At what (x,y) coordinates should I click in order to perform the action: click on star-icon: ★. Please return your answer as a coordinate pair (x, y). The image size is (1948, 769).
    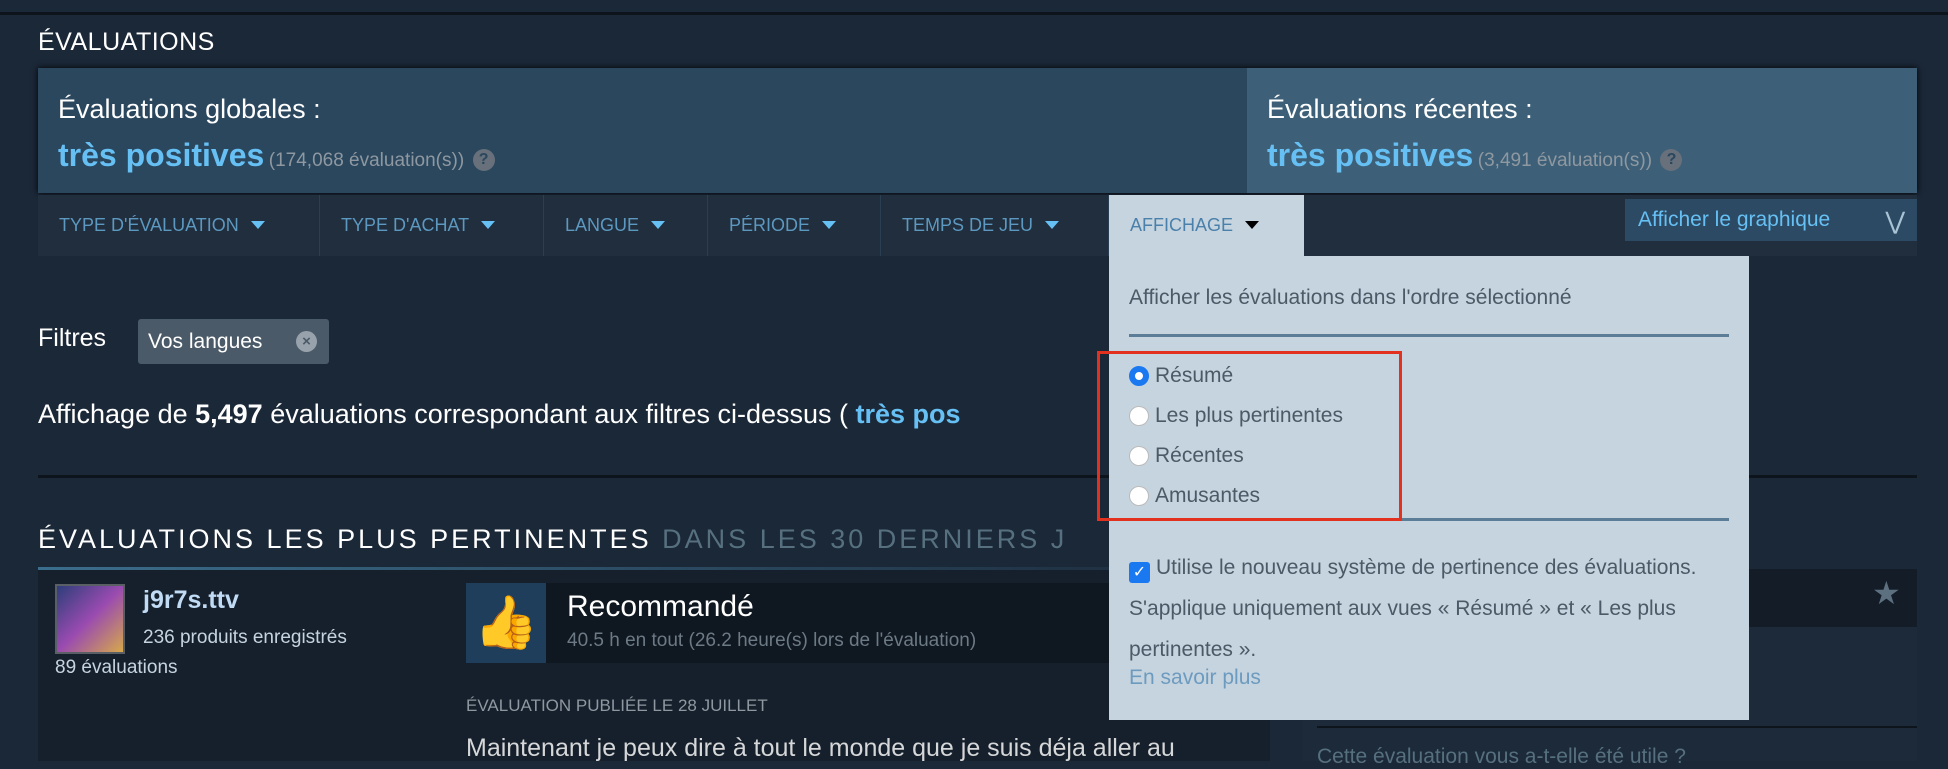
    Looking at the image, I should click on (1886, 593).